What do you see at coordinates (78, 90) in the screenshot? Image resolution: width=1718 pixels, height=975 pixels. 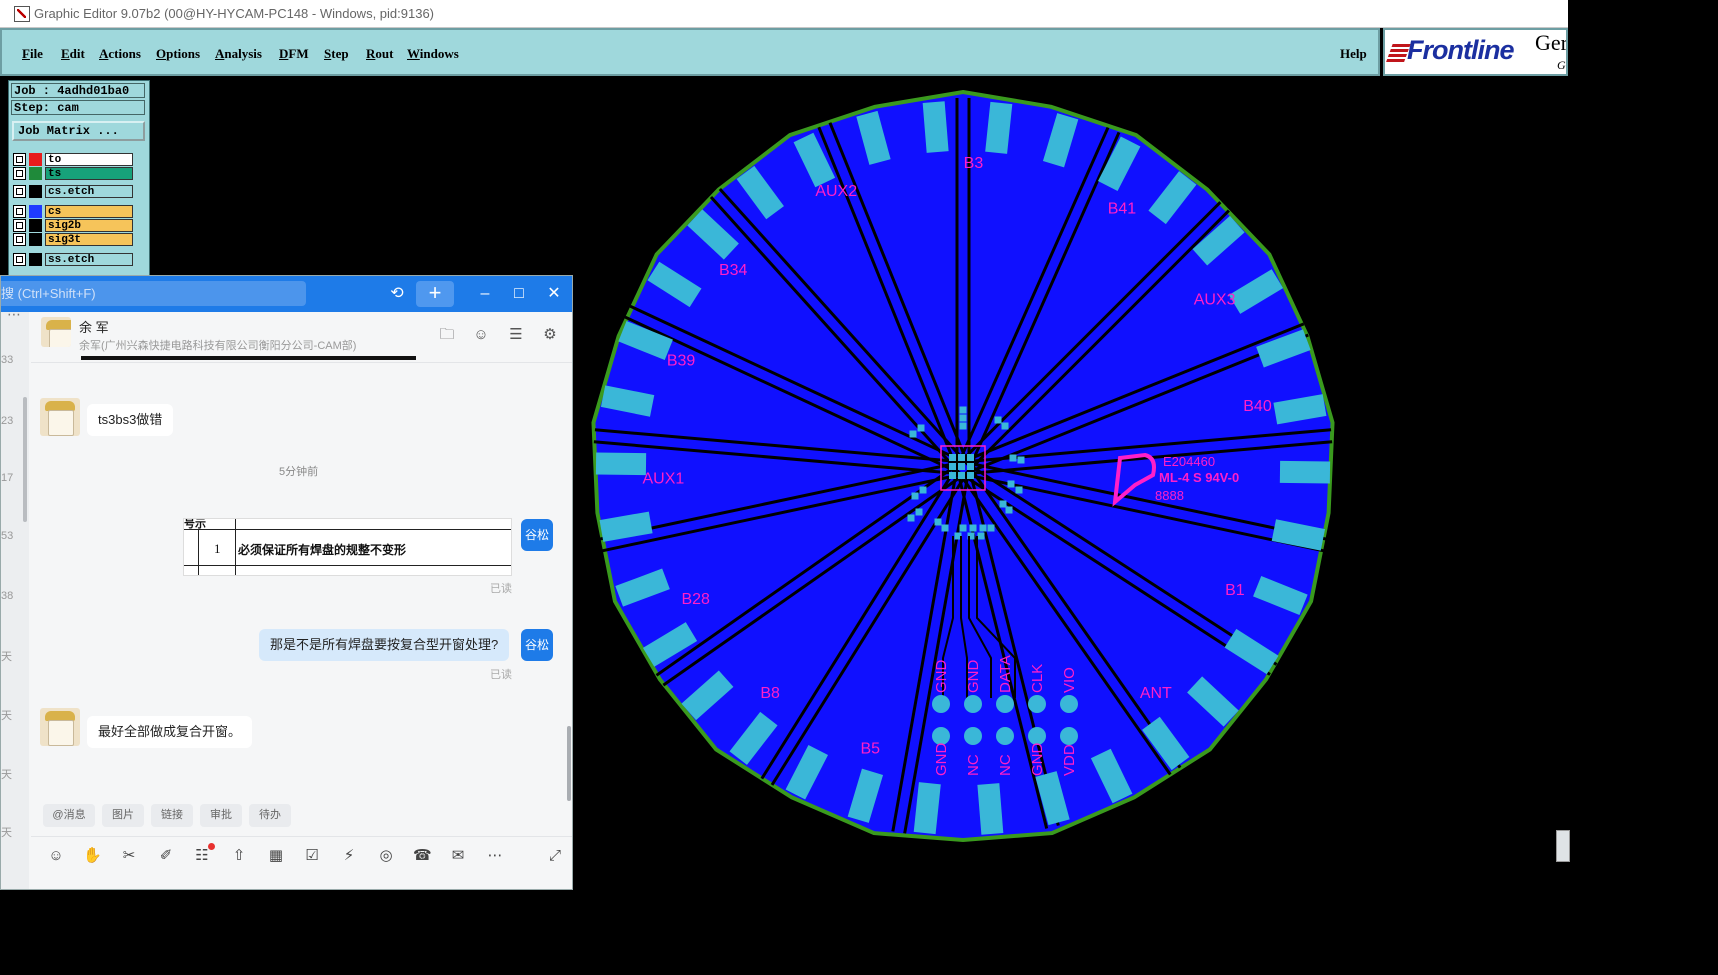 I see `job-name: Job : 4adhd01ba0` at bounding box center [78, 90].